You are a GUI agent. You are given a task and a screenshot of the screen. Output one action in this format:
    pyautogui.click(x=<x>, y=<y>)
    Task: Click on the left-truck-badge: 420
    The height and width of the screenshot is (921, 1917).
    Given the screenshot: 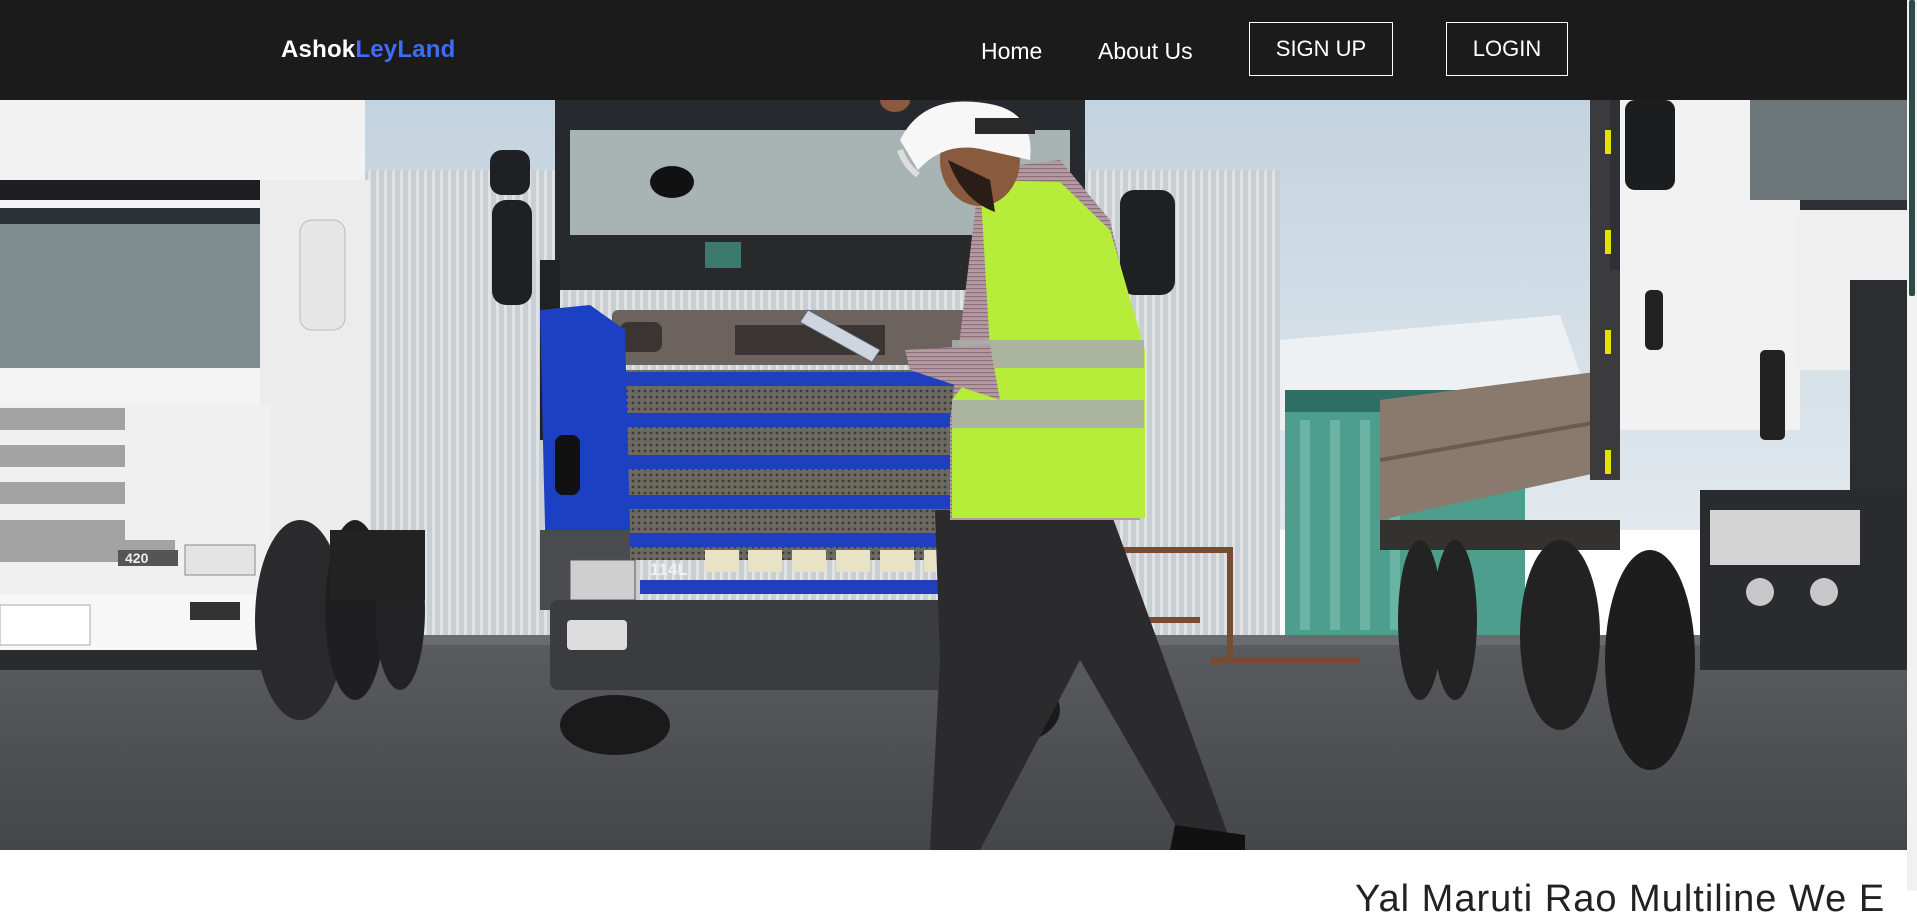 What is the action you would take?
    pyautogui.click(x=137, y=558)
    